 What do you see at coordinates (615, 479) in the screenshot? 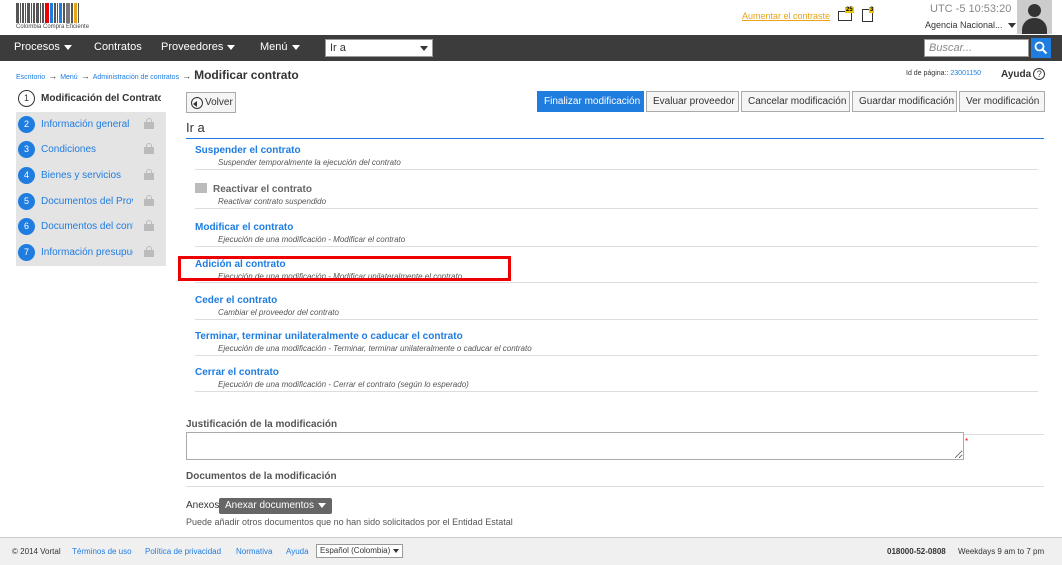
I see `documents-label: Documentos de la modificación` at bounding box center [615, 479].